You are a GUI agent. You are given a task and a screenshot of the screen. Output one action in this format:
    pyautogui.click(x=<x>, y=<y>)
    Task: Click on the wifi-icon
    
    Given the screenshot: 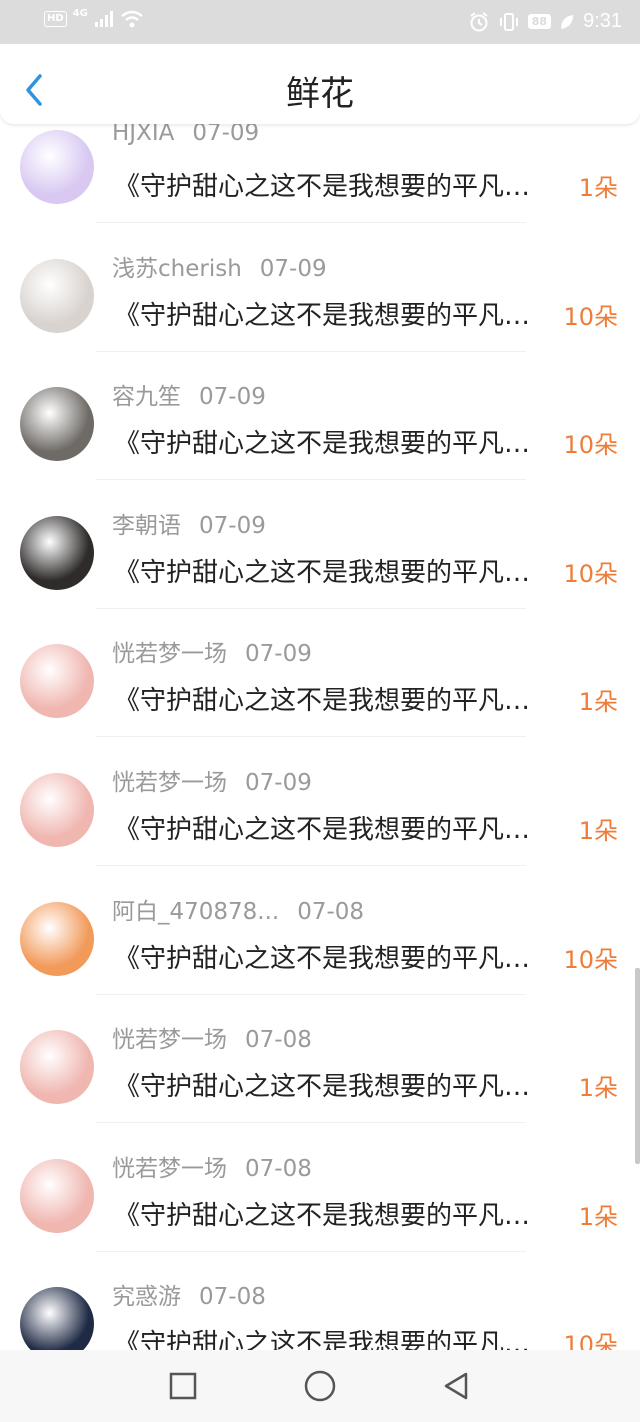 What is the action you would take?
    pyautogui.click(x=132, y=19)
    